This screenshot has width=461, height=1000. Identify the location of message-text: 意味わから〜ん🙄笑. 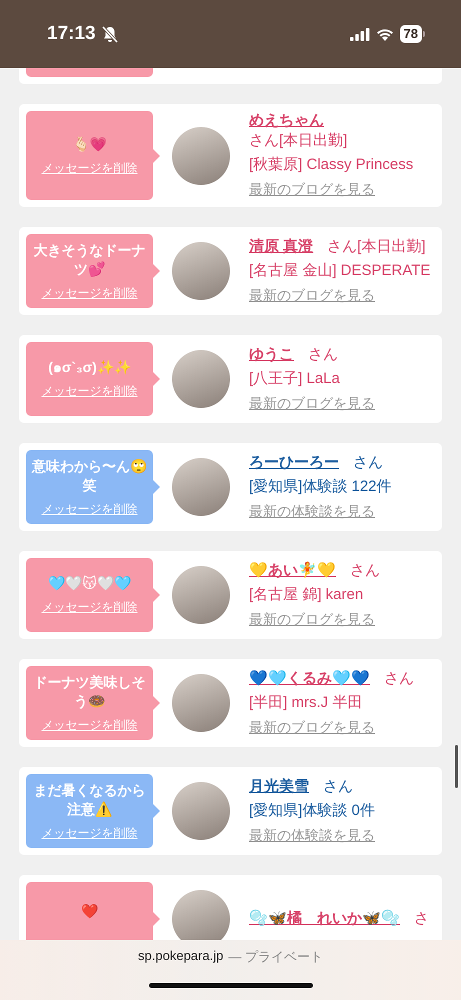
(89, 475).